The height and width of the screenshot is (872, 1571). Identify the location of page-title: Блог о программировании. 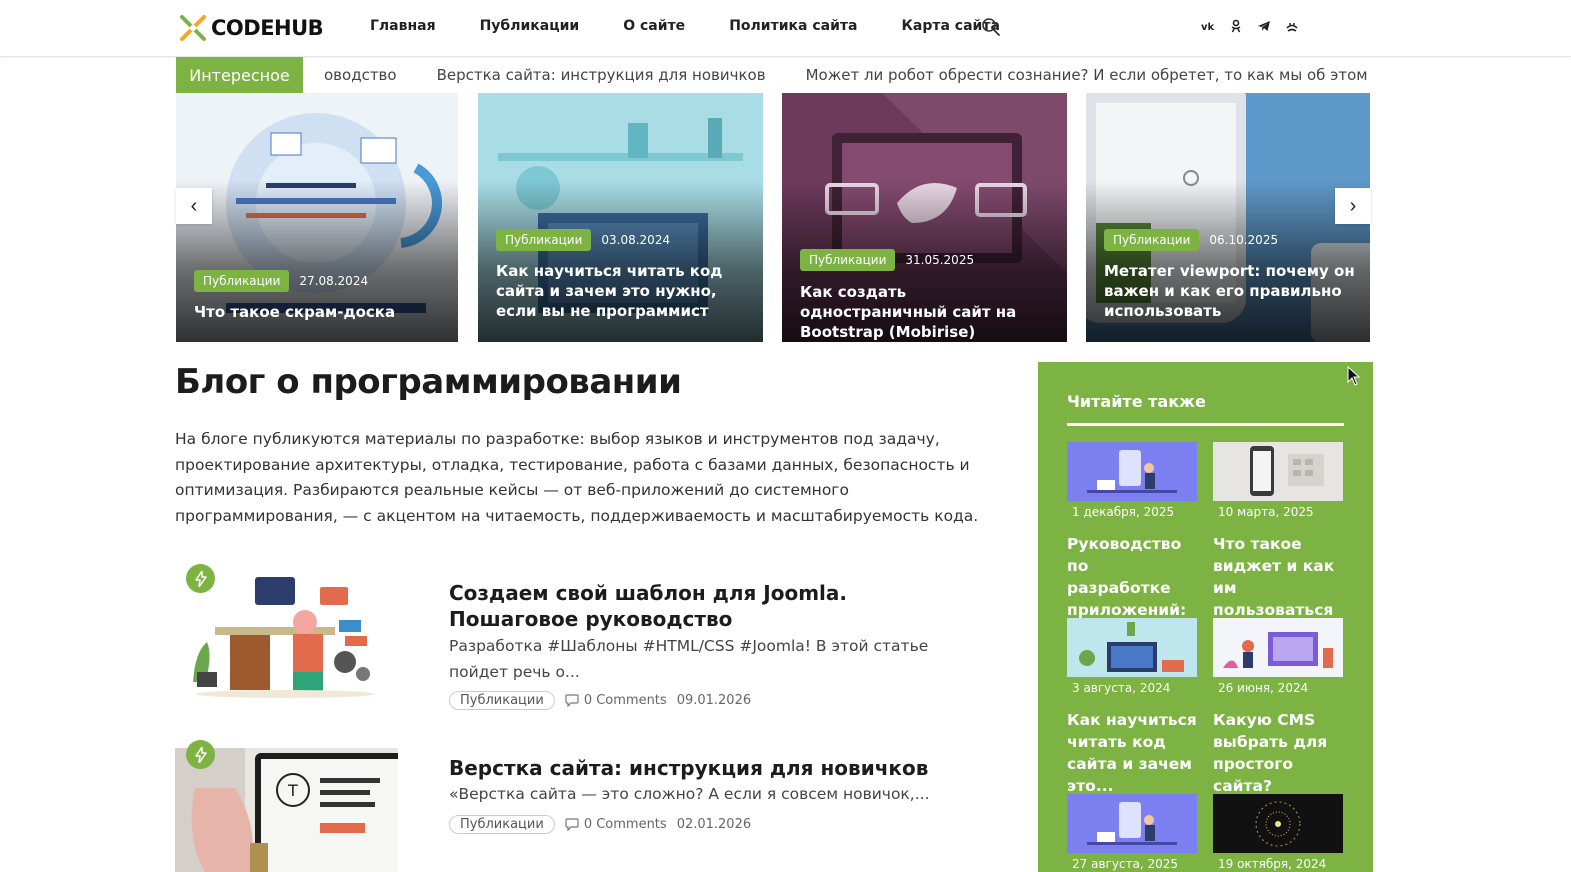
(428, 382).